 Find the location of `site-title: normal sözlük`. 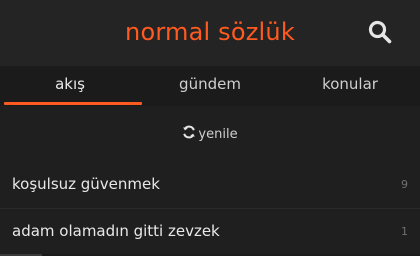

site-title: normal sözlük is located at coordinates (210, 32).